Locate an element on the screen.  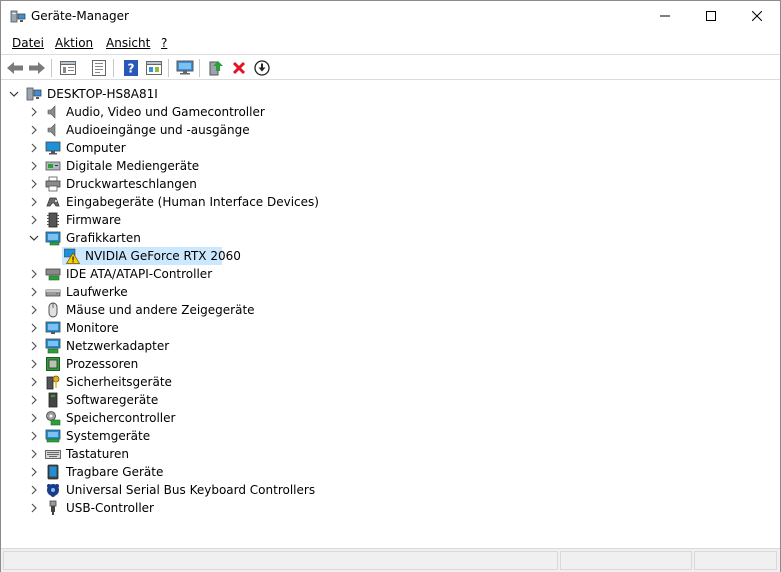
tree-category-display-adapters: Grafikkarten is located at coordinates (161, 238).